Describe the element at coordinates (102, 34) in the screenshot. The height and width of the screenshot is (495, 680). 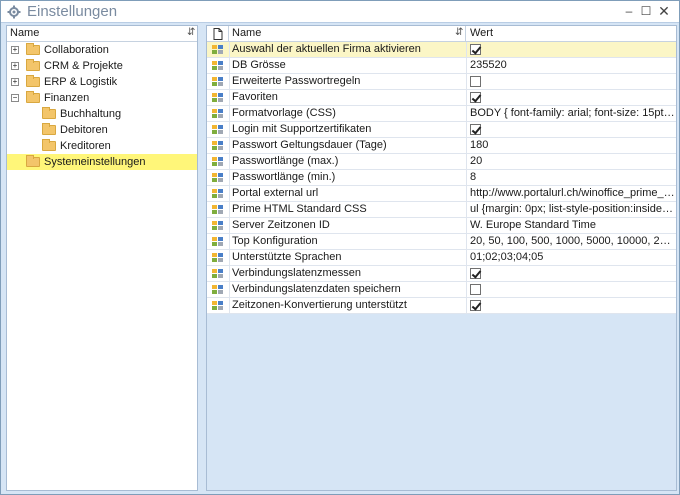
I see `tree-header: Name ⇵` at that location.